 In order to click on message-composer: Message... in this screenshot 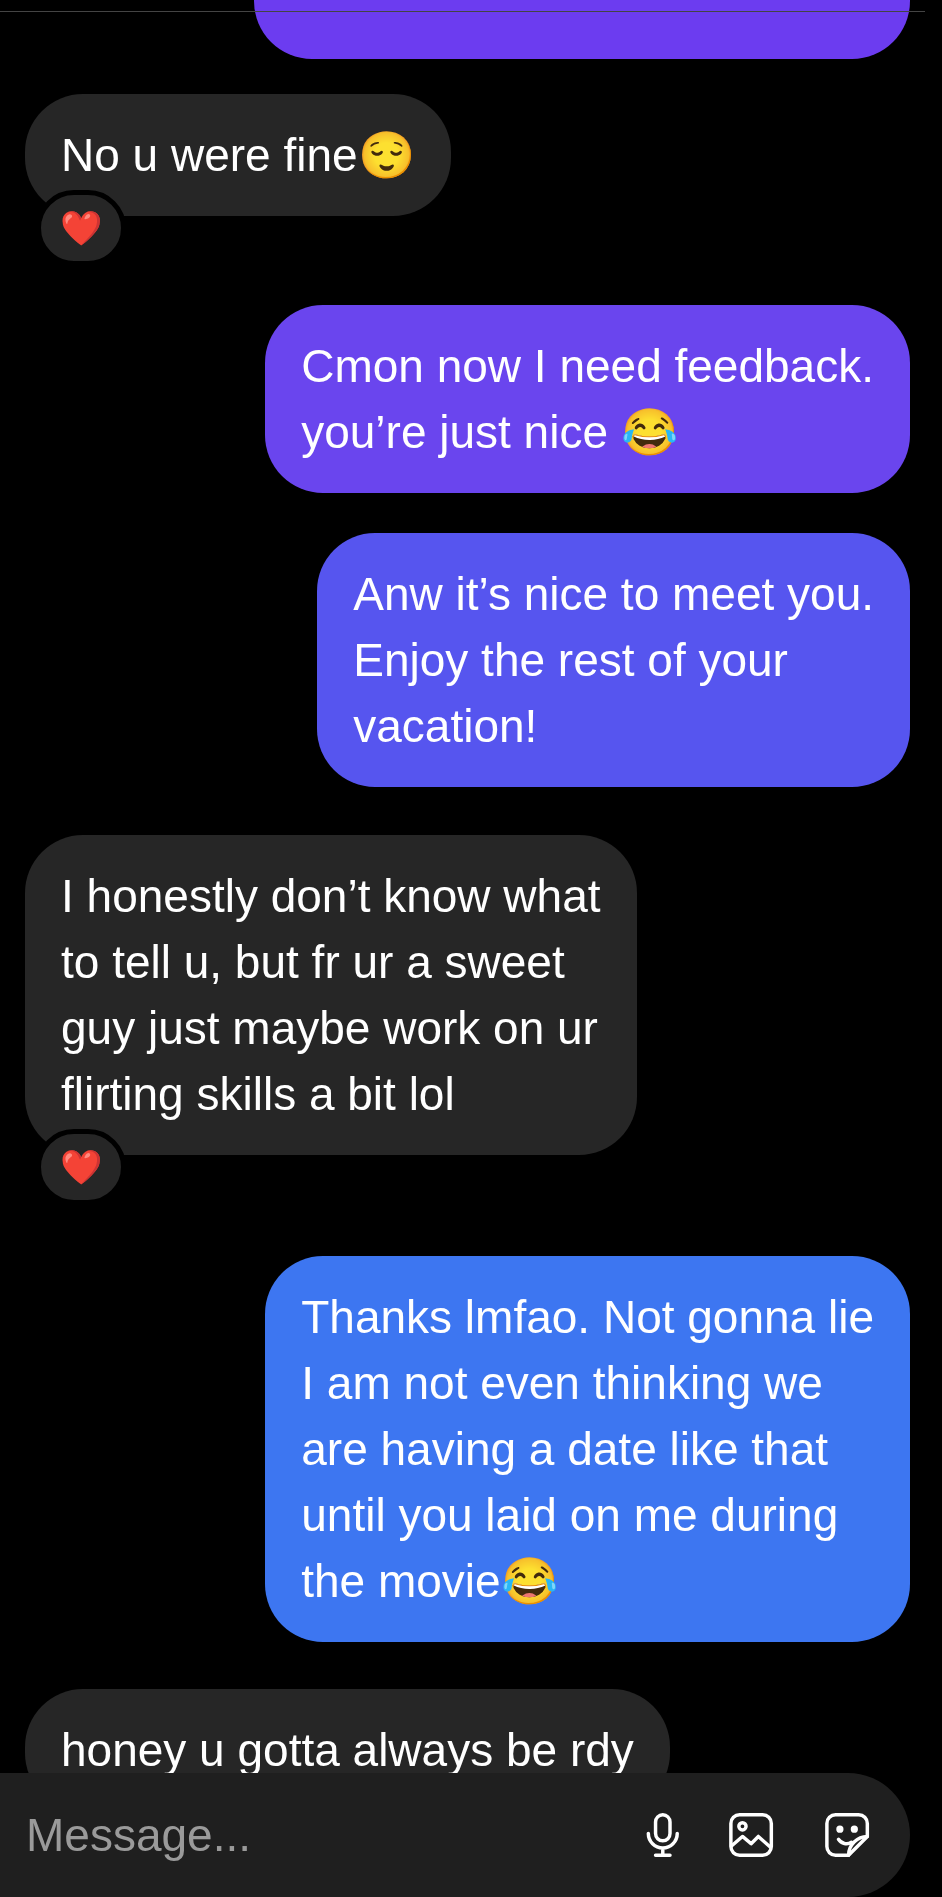, I will do `click(455, 1835)`.